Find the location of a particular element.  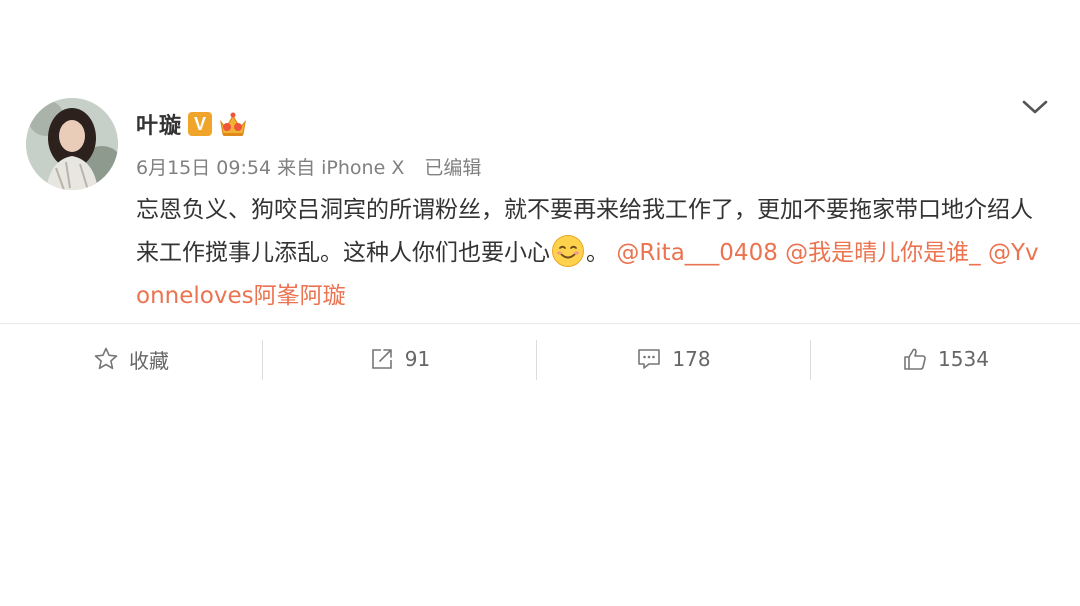

mention-link: @Rita___0408 is located at coordinates (697, 253).